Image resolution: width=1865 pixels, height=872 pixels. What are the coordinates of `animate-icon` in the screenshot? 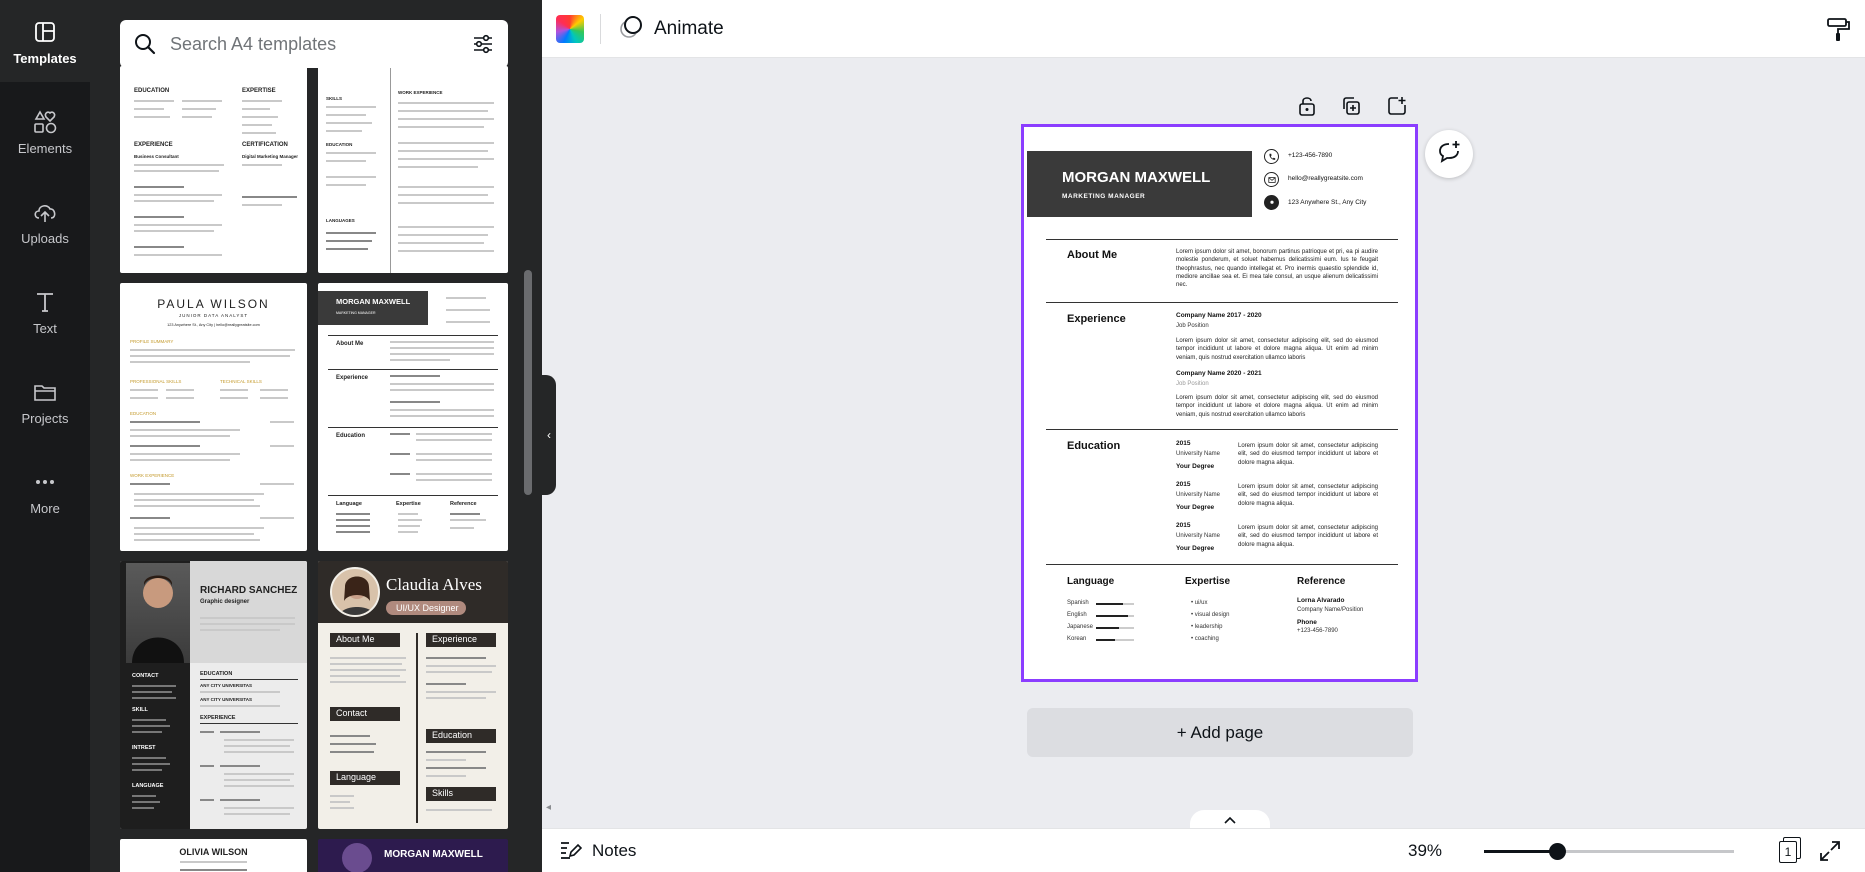 It's located at (631, 29).